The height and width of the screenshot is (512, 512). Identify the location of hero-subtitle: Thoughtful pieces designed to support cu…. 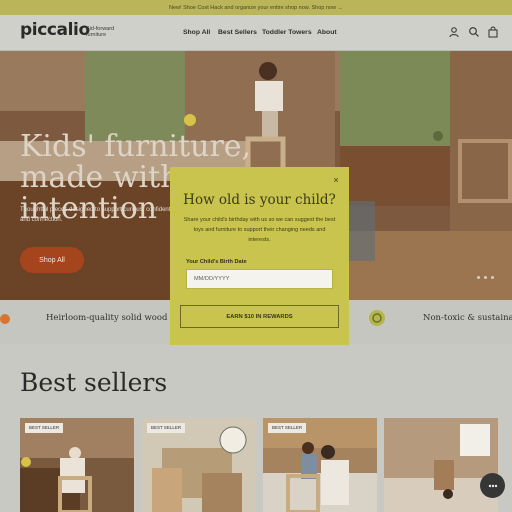
(104, 215).